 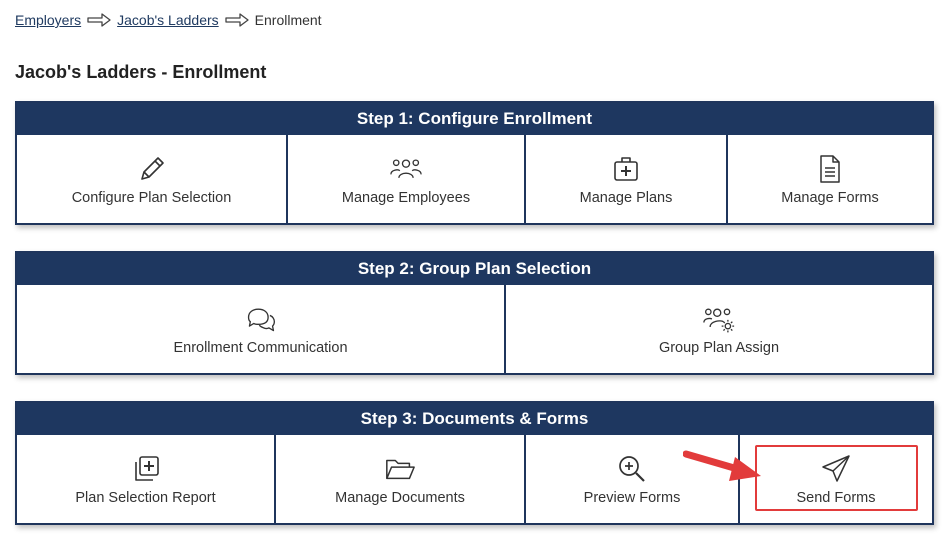 I want to click on tile-label: Plan Selection Report, so click(x=145, y=498).